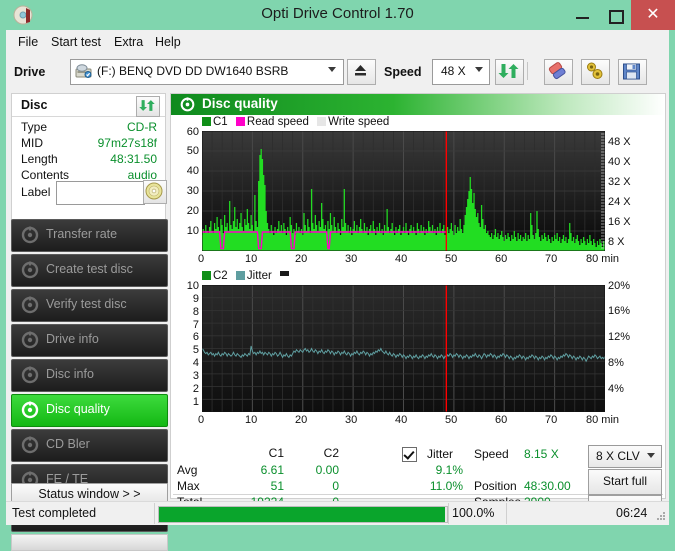 This screenshot has height=551, width=675. Describe the element at coordinates (192, 171) in the screenshot. I see `chart1-ytick: 40` at that location.